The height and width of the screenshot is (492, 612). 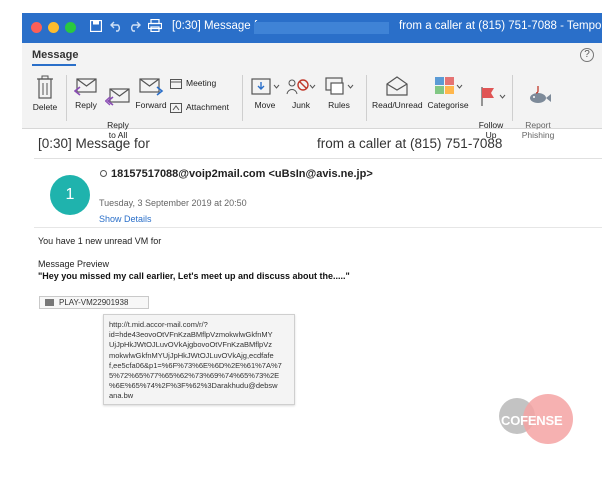 What do you see at coordinates (134, 28) in the screenshot?
I see `redo-icon` at bounding box center [134, 28].